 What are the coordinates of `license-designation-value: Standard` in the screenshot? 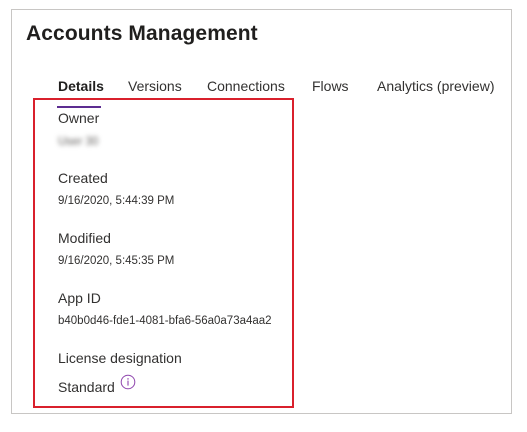 It's located at (86, 387).